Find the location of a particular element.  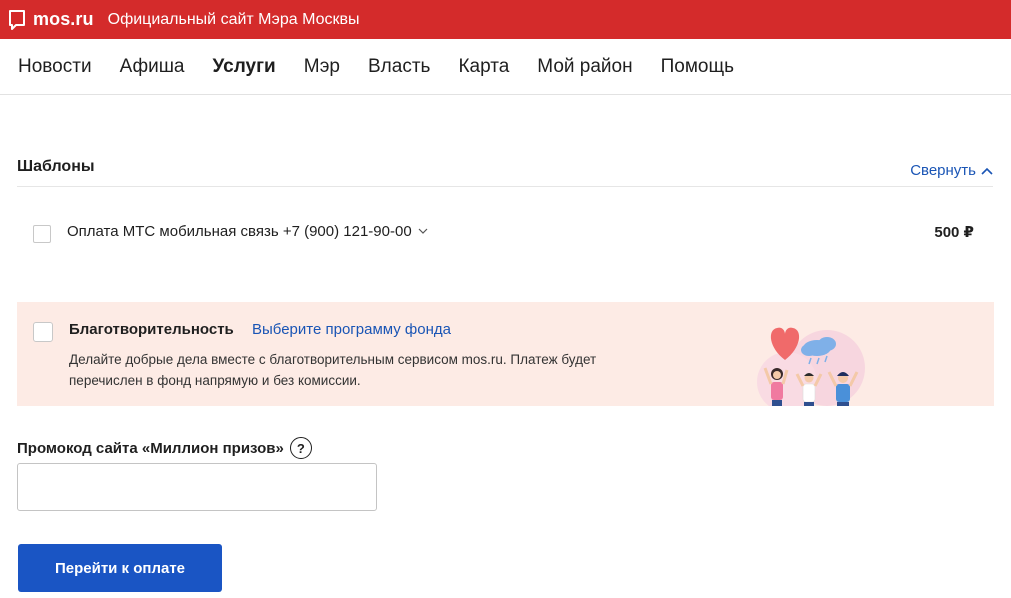

promo-label: Промокод сайта «Миллион призов» ? is located at coordinates (164, 448).